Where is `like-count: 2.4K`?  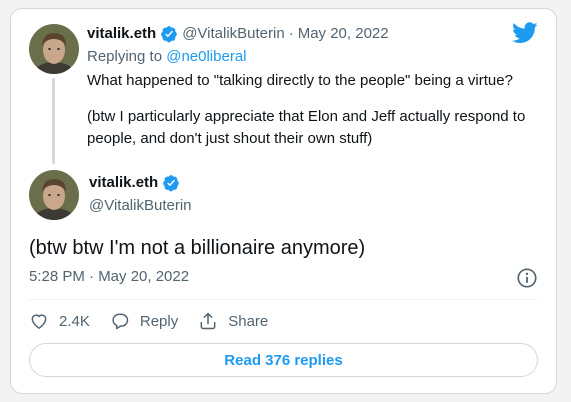
like-count: 2.4K is located at coordinates (74, 321).